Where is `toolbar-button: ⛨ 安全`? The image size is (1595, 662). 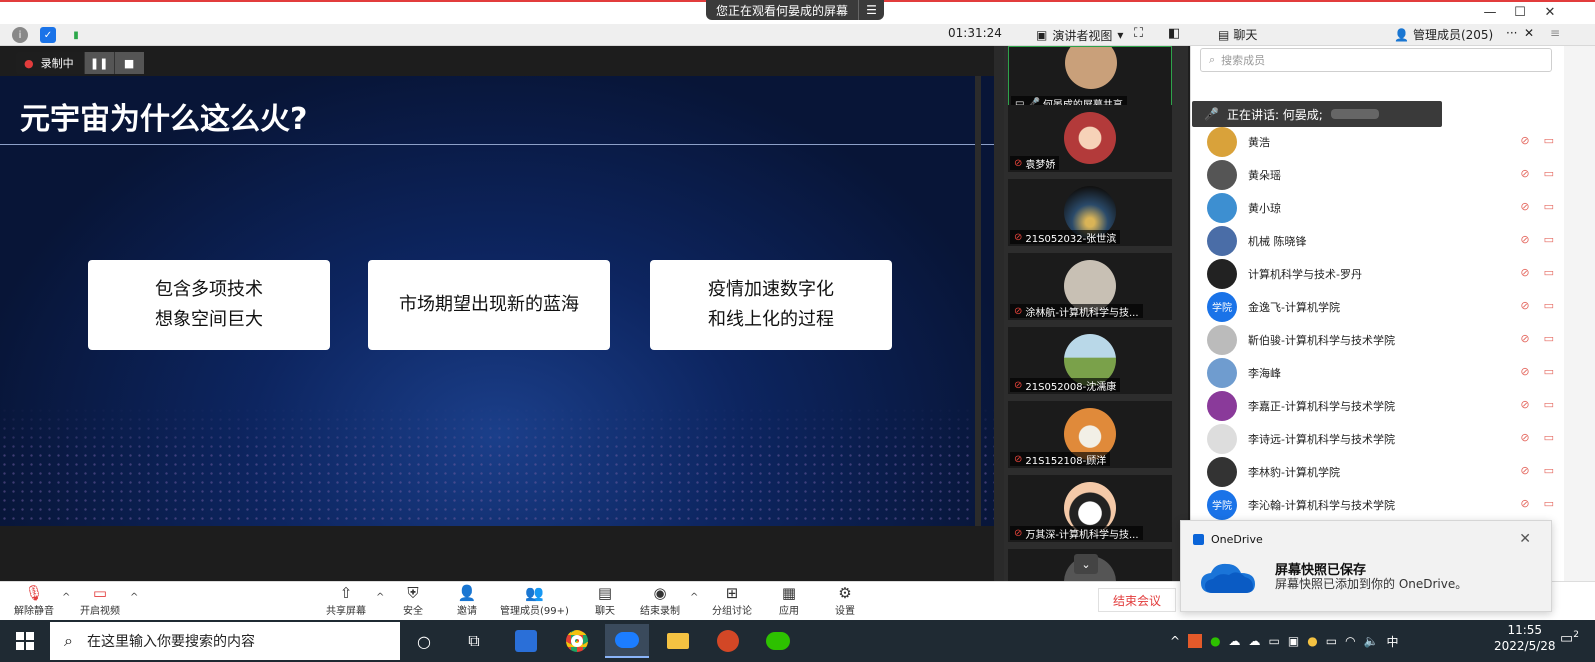
toolbar-button: ⛨ 安全 is located at coordinates (413, 600).